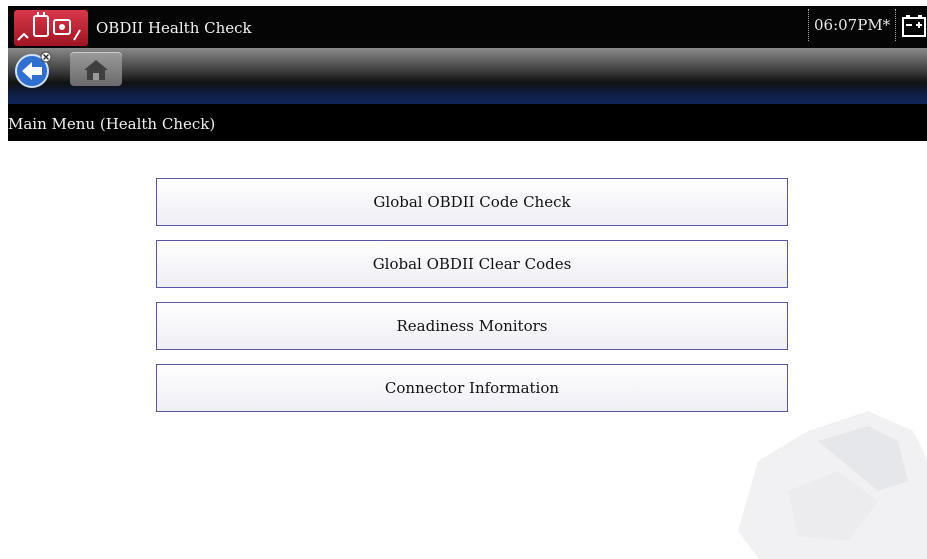 The width and height of the screenshot is (927, 559). What do you see at coordinates (174, 28) in the screenshot?
I see `app-title: OBDII Health Check` at bounding box center [174, 28].